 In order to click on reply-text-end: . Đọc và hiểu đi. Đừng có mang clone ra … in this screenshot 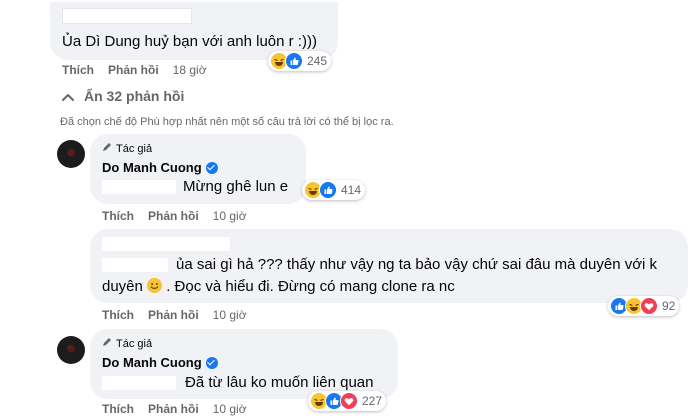, I will do `click(310, 286)`.